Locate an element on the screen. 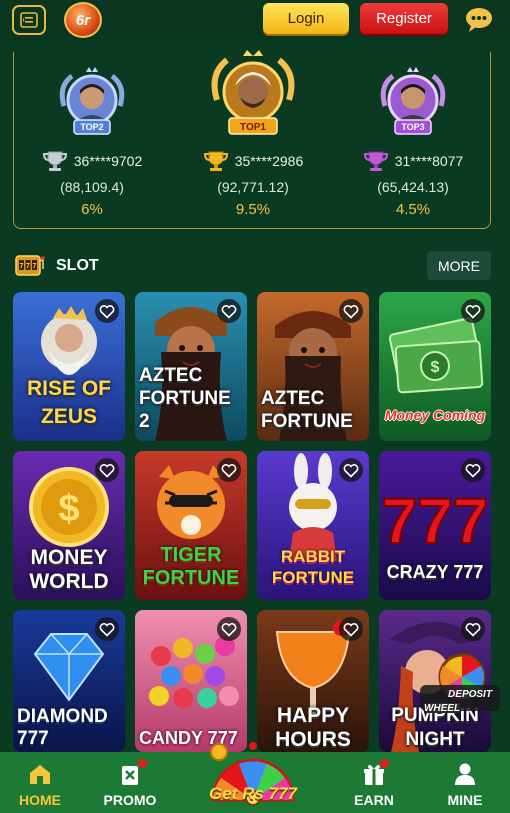 Image resolution: width=510 pixels, height=813 pixels. leaderboard-user-row: 36****9702 is located at coordinates (92, 161).